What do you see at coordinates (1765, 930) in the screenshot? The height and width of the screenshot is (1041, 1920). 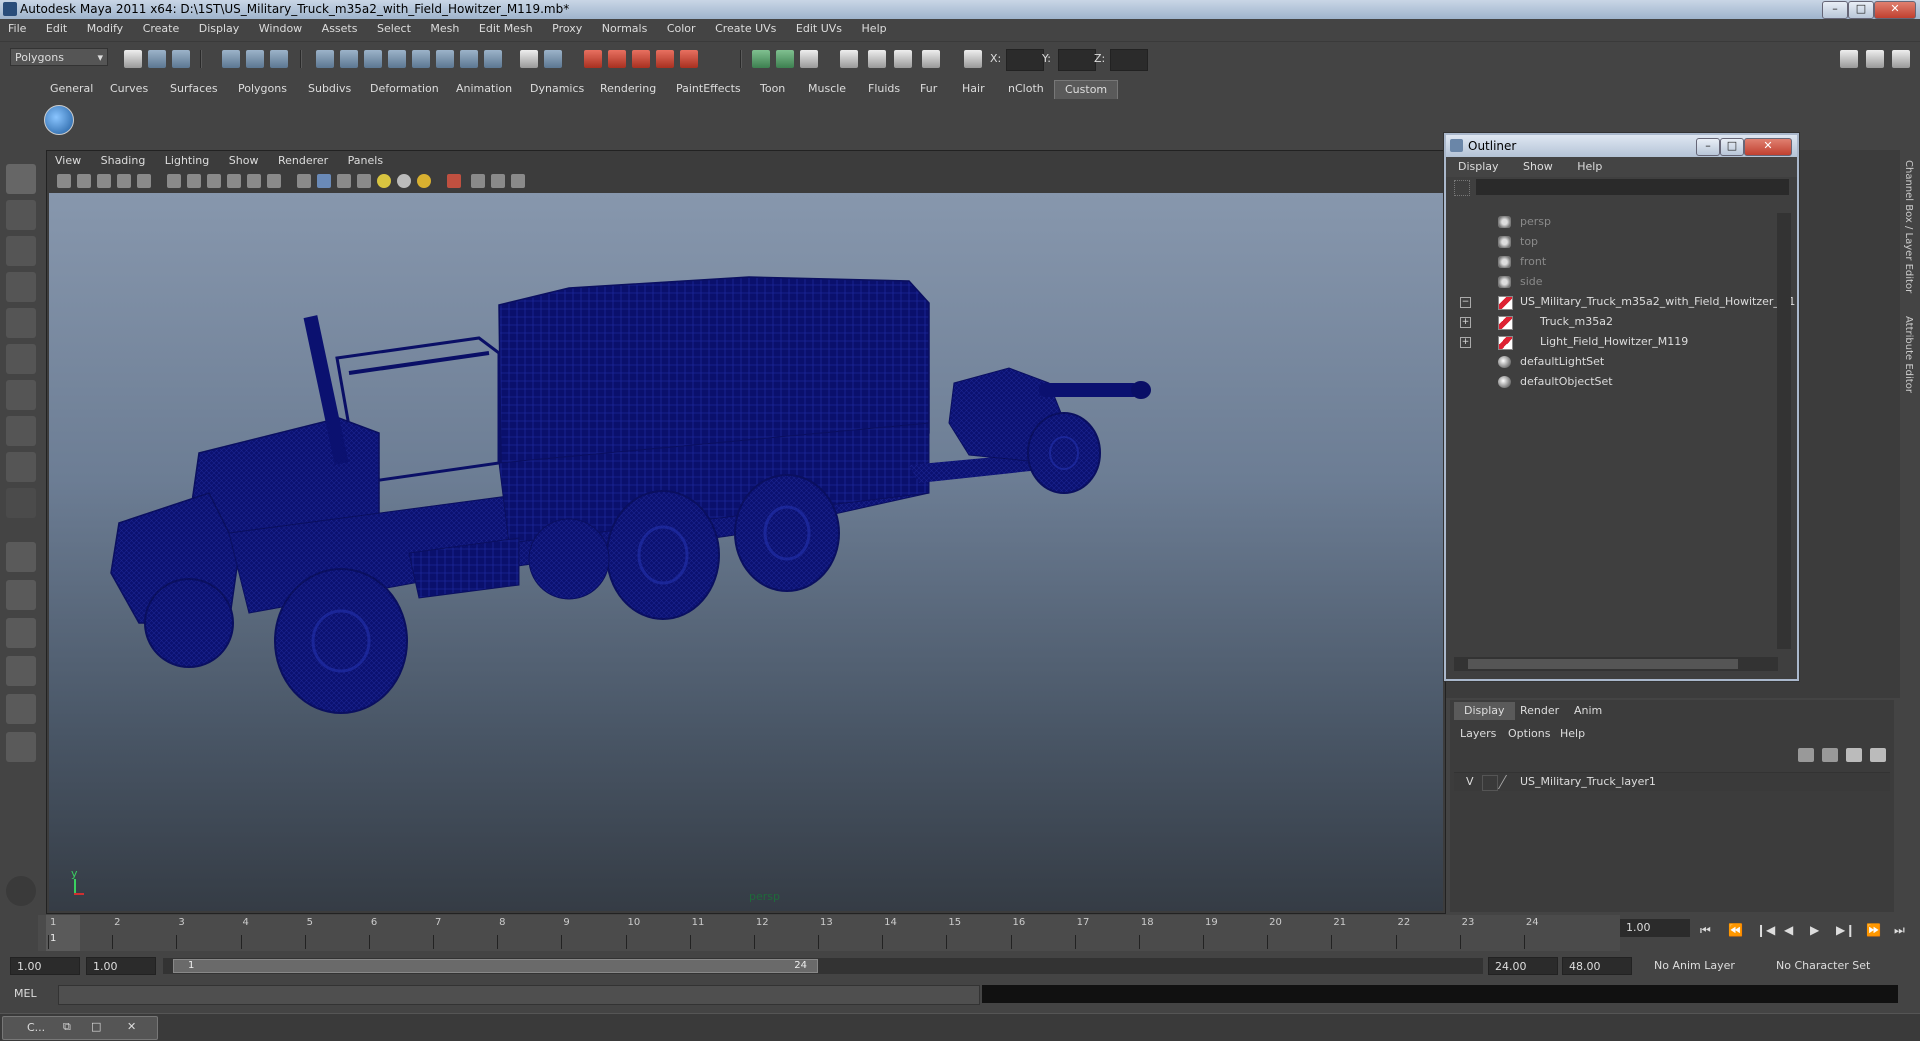 I see `step-back-frame-icon: ❙◀` at bounding box center [1765, 930].